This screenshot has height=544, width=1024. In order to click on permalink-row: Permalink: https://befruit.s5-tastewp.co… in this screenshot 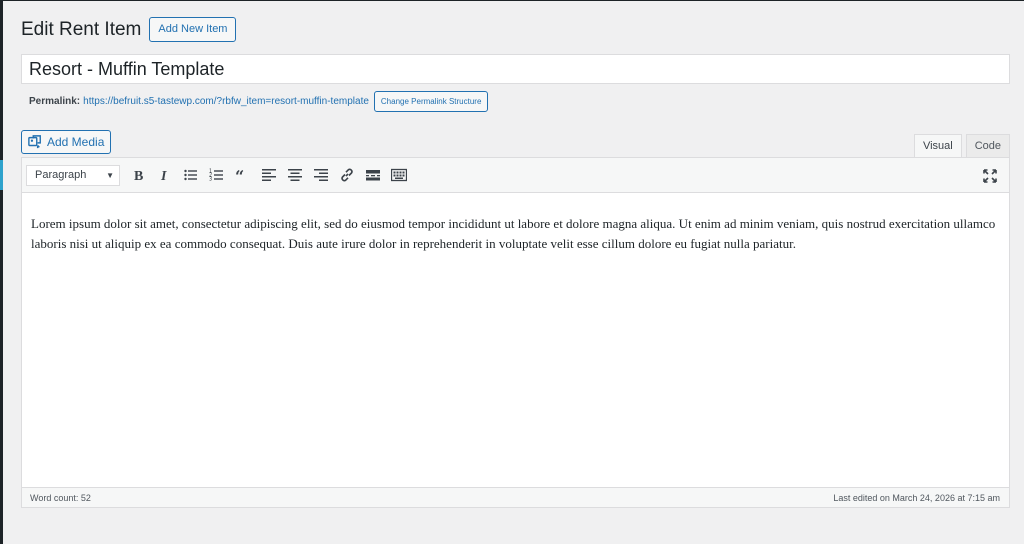, I will do `click(259, 101)`.